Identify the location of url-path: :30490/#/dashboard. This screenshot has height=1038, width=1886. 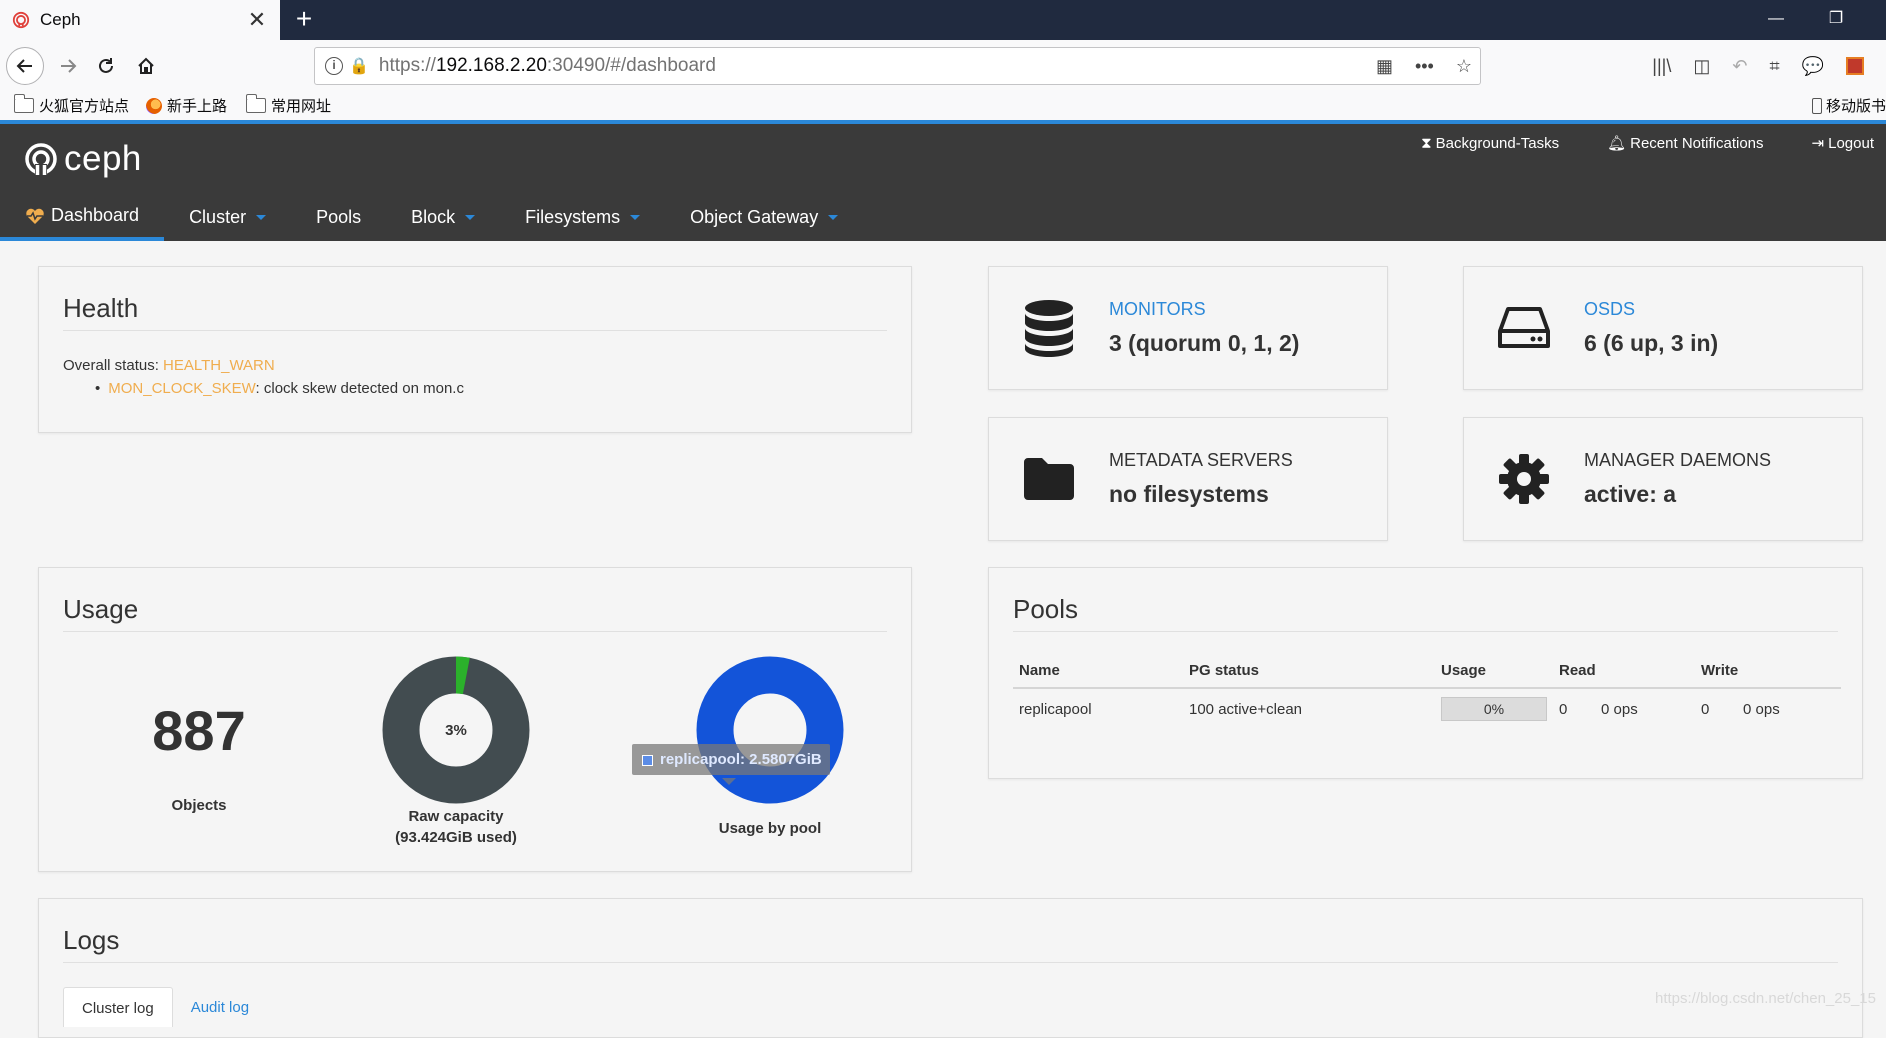
(631, 66).